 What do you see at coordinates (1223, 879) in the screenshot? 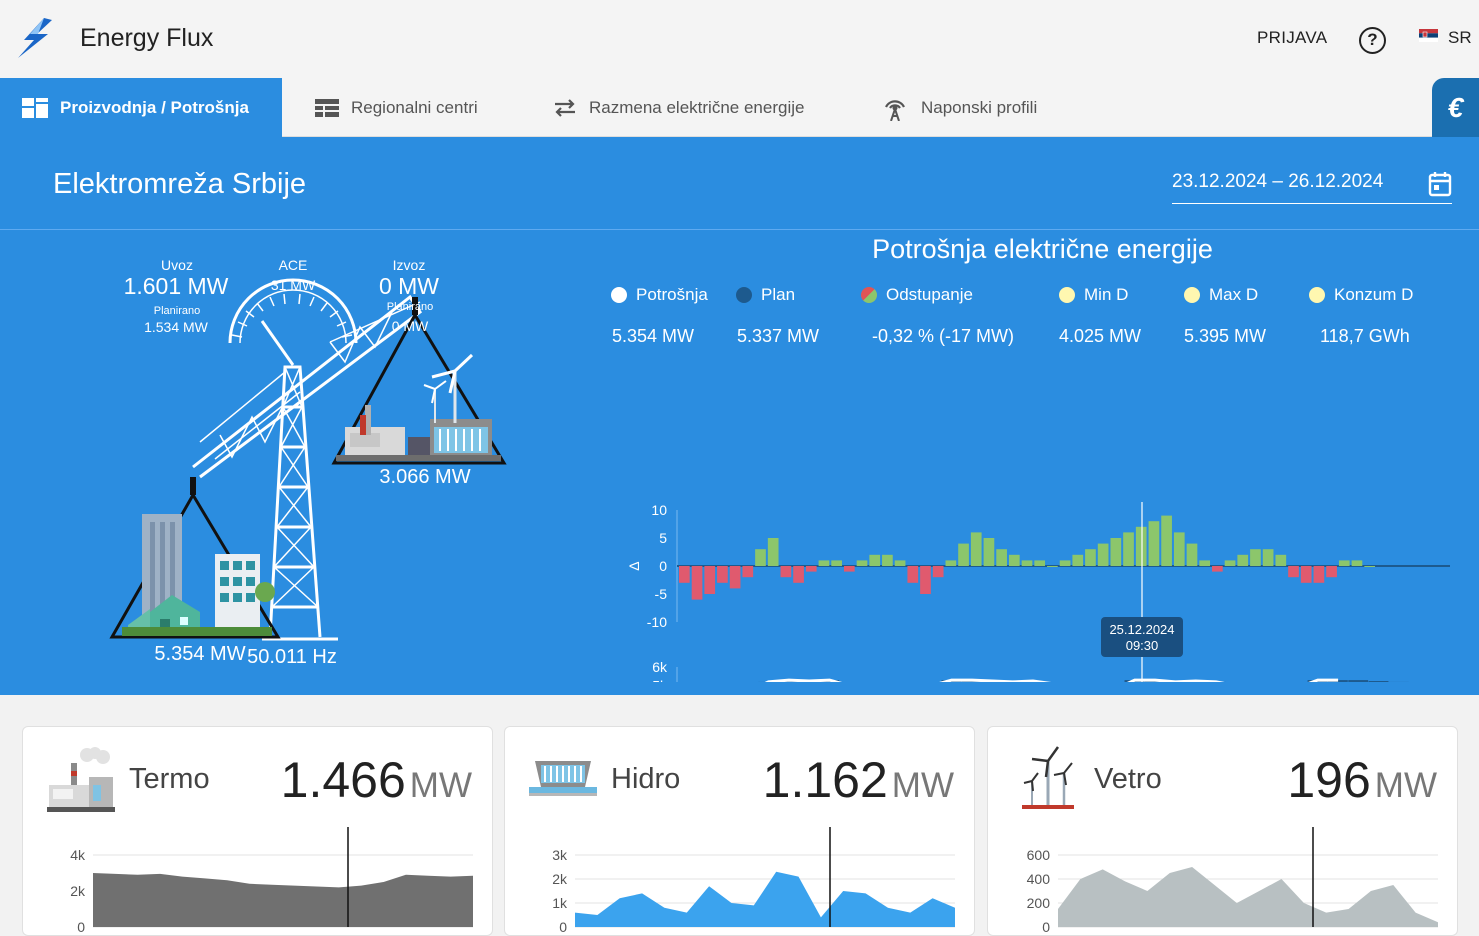
I see `vetro-chart: 6004002000` at bounding box center [1223, 879].